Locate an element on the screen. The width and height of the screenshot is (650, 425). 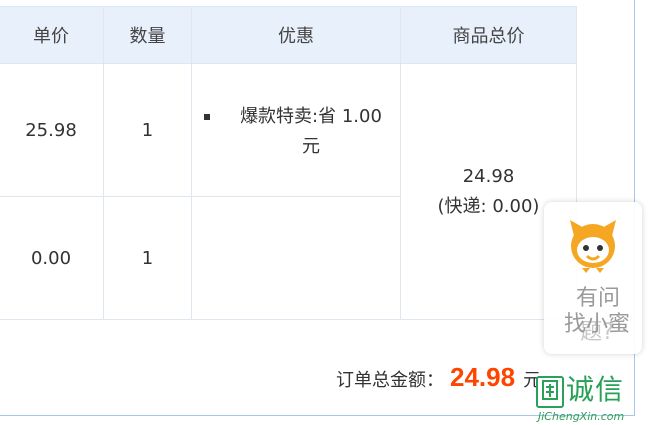
order-total-amount: 24.98 is located at coordinates (483, 377).